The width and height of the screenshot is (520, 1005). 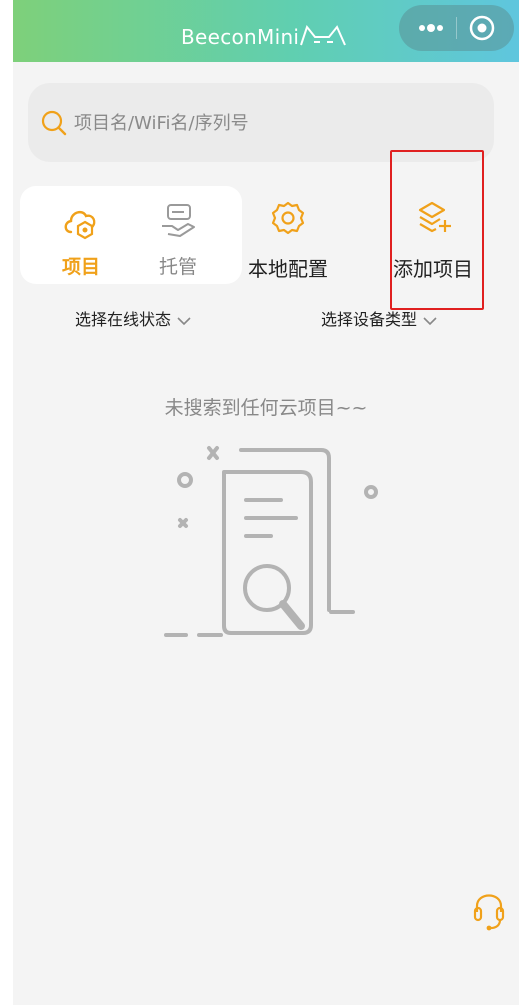 I want to click on capsule-divider, so click(x=456, y=28).